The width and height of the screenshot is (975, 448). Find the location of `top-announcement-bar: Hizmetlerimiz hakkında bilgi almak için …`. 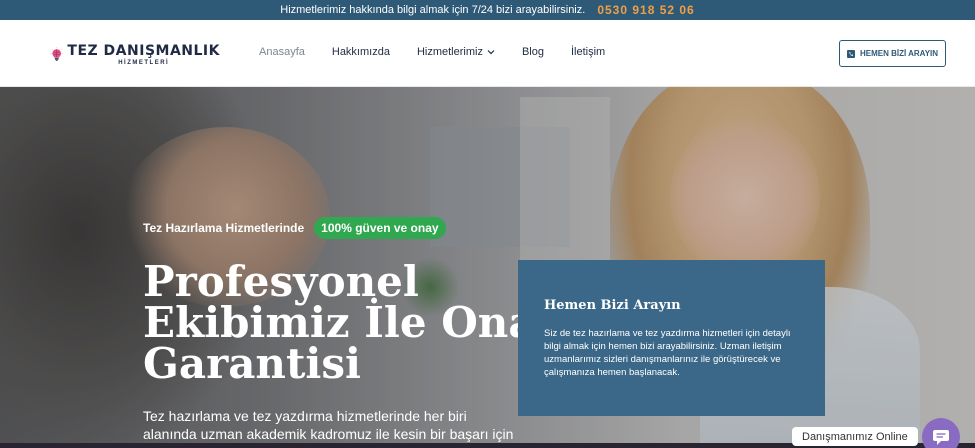

top-announcement-bar: Hizmetlerimiz hakkında bilgi almak için … is located at coordinates (487, 10).